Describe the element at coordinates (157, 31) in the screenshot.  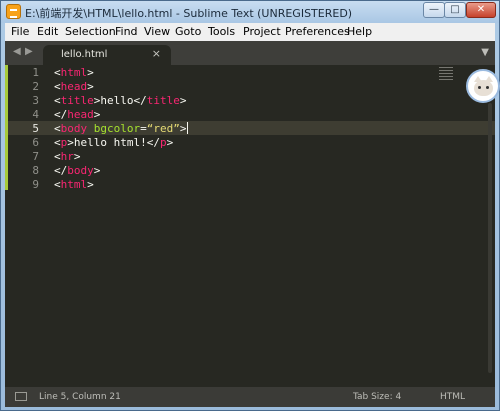
I see `menu-view: View` at that location.